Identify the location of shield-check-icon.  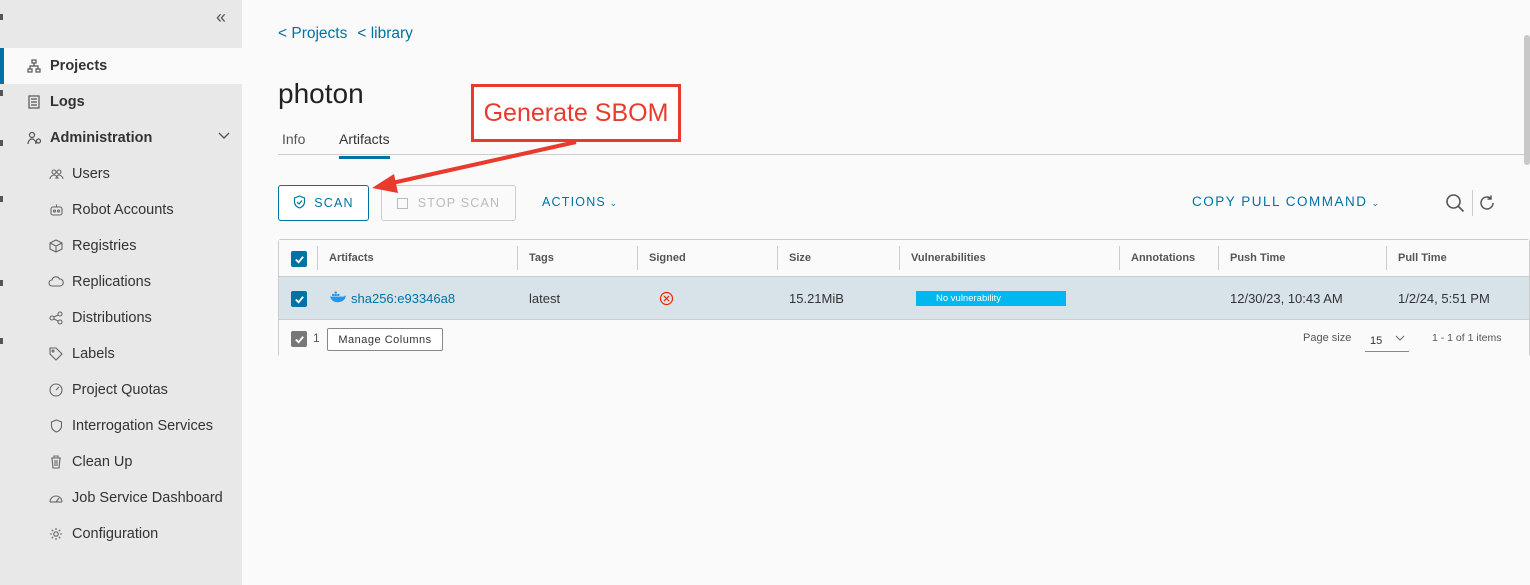
(299, 203).